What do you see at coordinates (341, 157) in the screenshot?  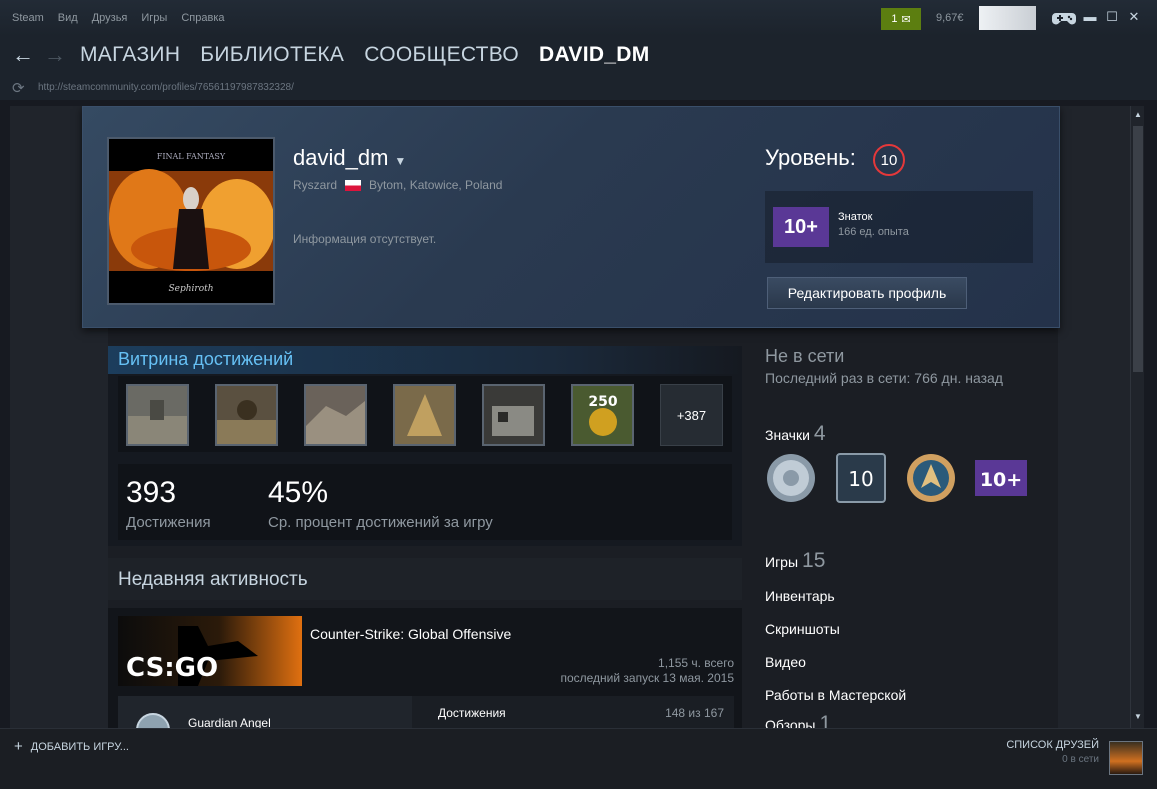 I see `persona-name-text: david_dm` at bounding box center [341, 157].